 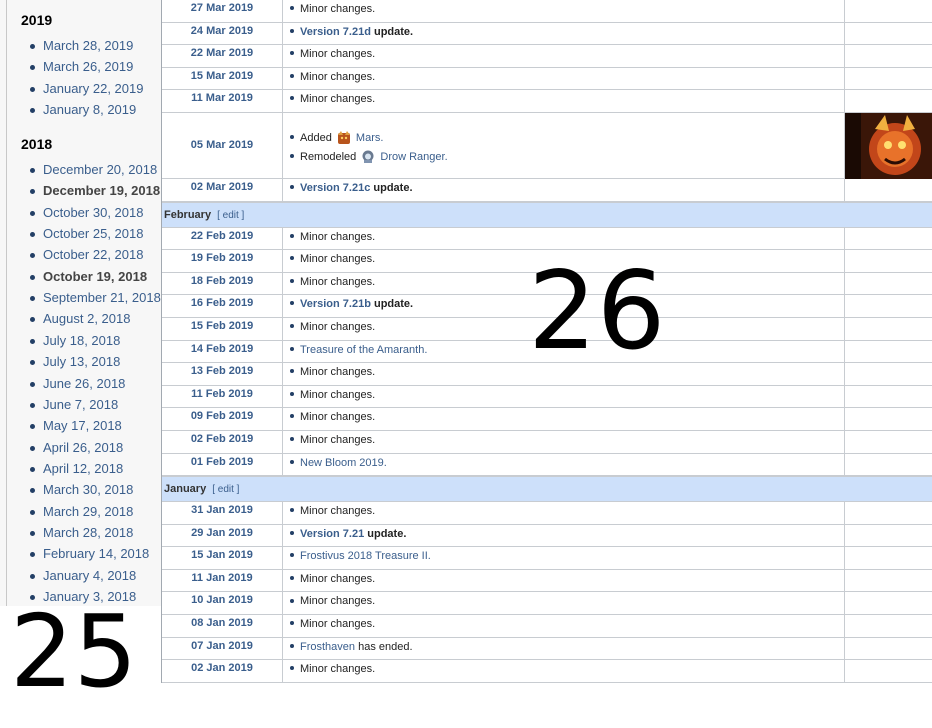 I want to click on sidebar-date-link: August 2, 2018, so click(x=80, y=319).